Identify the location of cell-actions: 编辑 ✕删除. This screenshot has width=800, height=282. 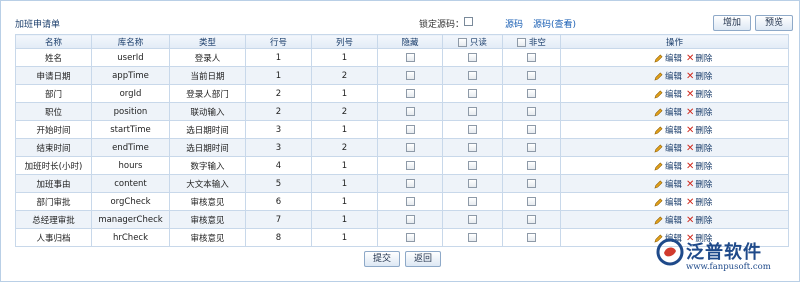
(674, 75).